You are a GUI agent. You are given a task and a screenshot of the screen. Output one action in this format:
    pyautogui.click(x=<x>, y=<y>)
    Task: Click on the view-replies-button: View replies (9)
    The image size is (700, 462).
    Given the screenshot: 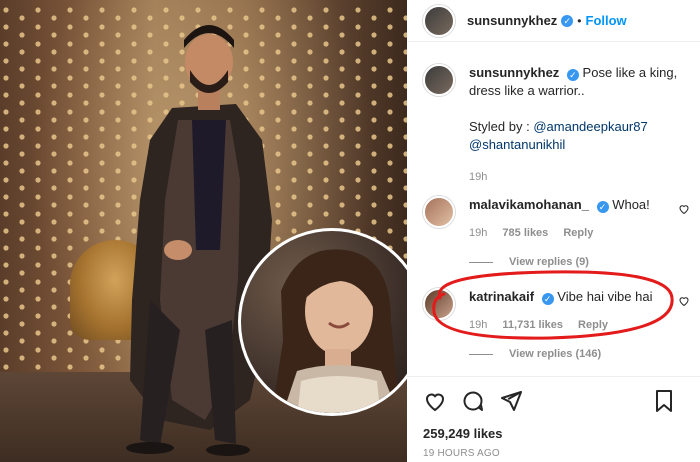 What is the action you would take?
    pyautogui.click(x=529, y=262)
    